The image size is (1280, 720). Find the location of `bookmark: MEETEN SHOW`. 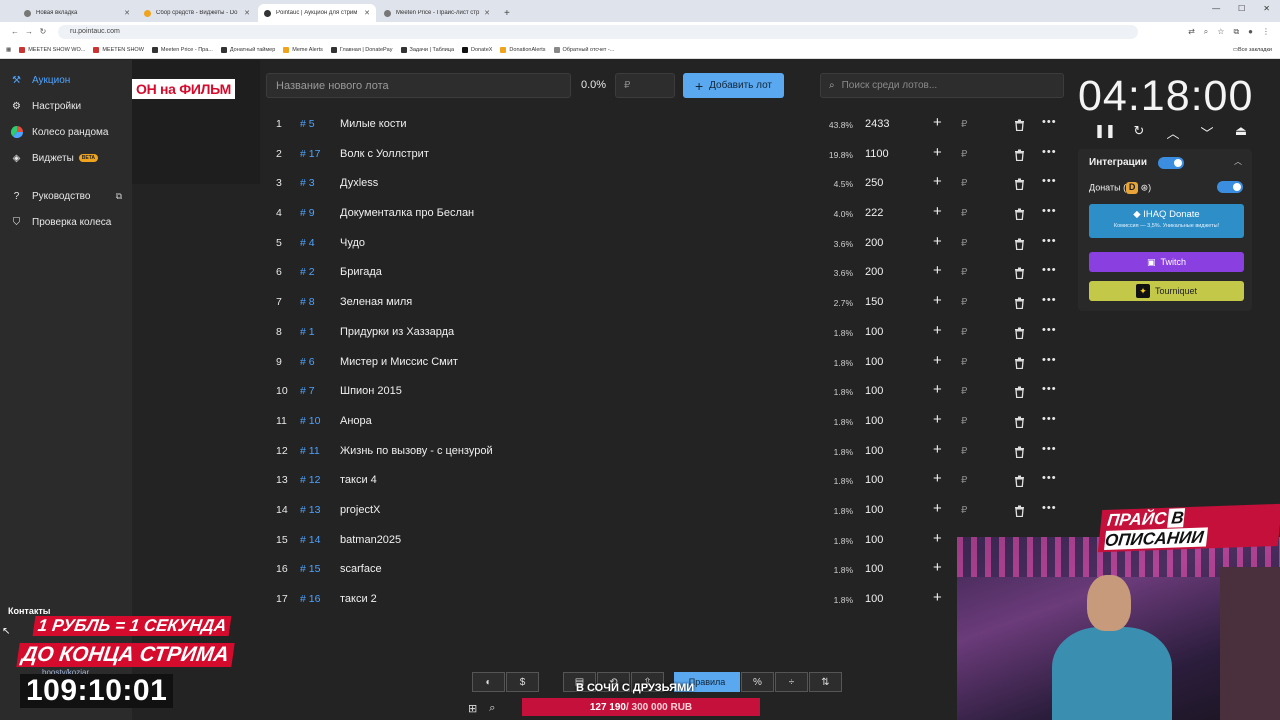

bookmark: MEETEN SHOW is located at coordinates (118, 49).